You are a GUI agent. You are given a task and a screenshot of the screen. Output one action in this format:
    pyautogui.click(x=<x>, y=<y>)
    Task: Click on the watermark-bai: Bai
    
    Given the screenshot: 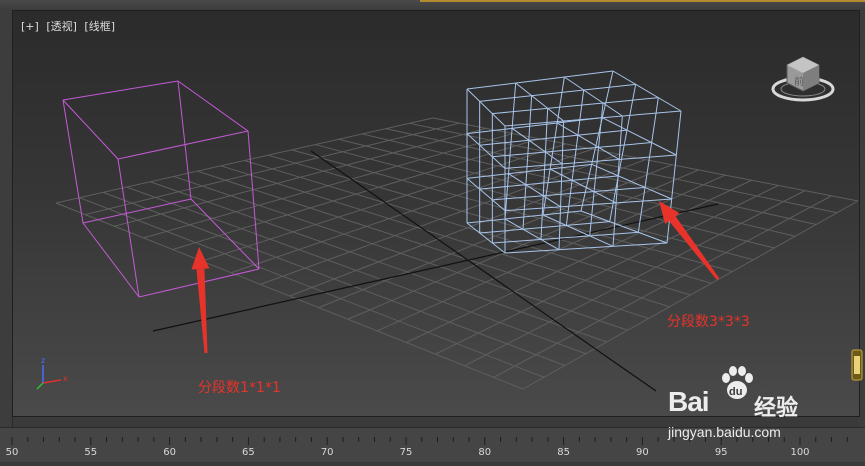 What is the action you would take?
    pyautogui.click(x=689, y=401)
    